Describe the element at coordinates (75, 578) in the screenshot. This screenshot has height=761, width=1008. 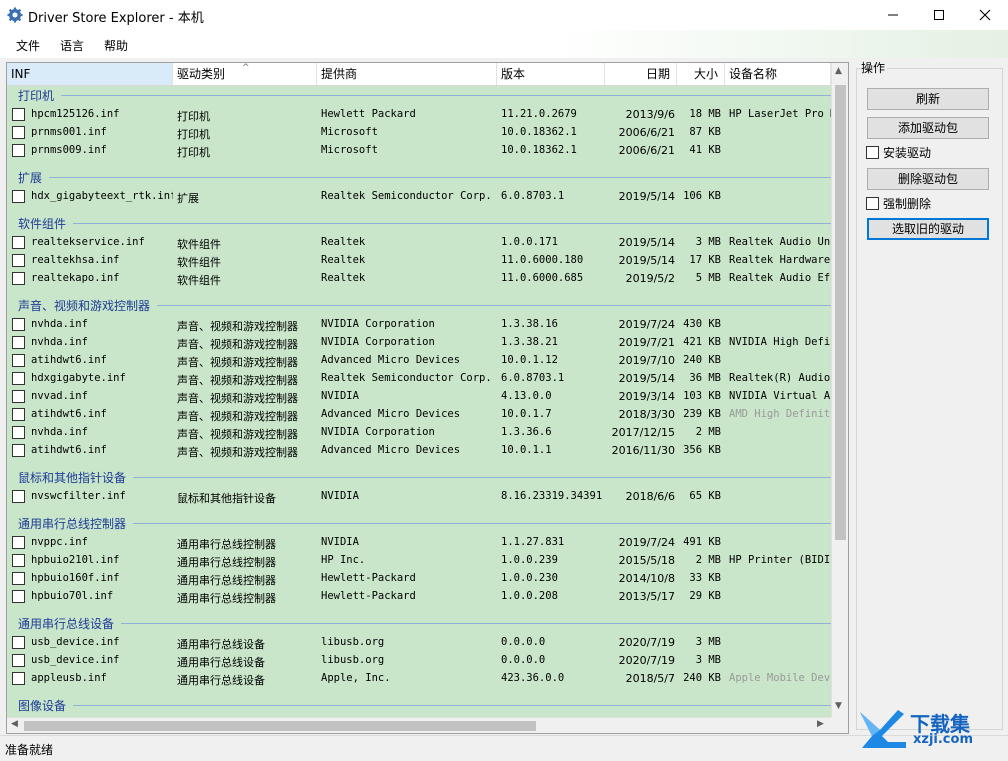
I see `cell-inf: hpbuio160f.inf` at that location.